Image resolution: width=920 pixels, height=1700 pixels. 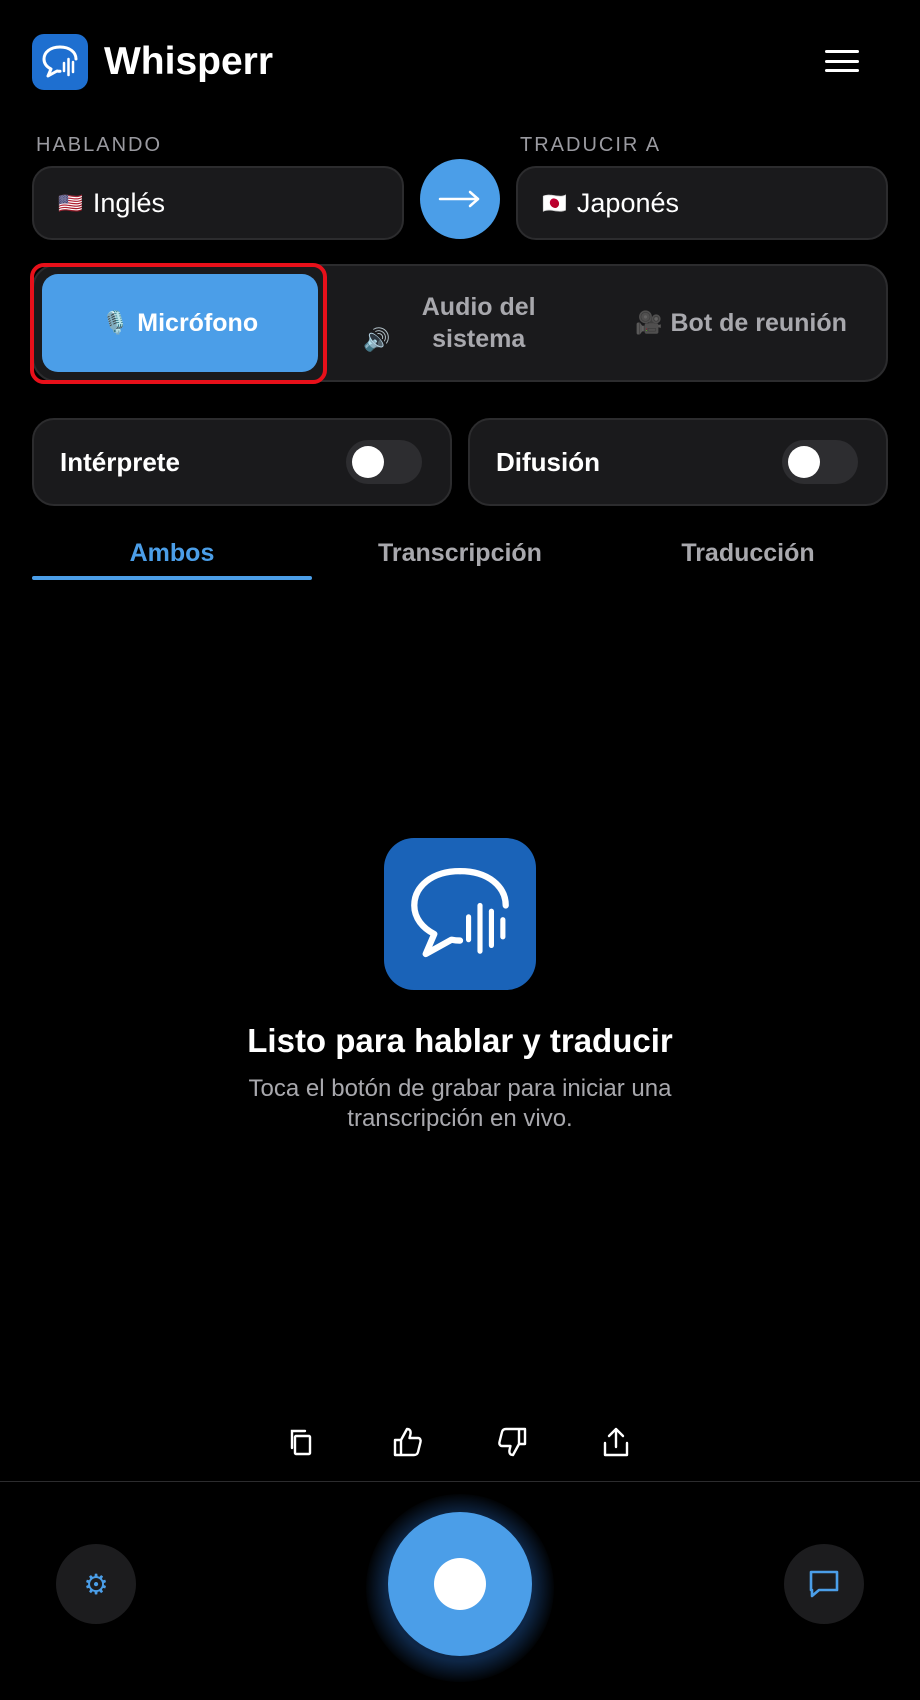 I want to click on video-camera-icon: 🎥, so click(x=649, y=322).